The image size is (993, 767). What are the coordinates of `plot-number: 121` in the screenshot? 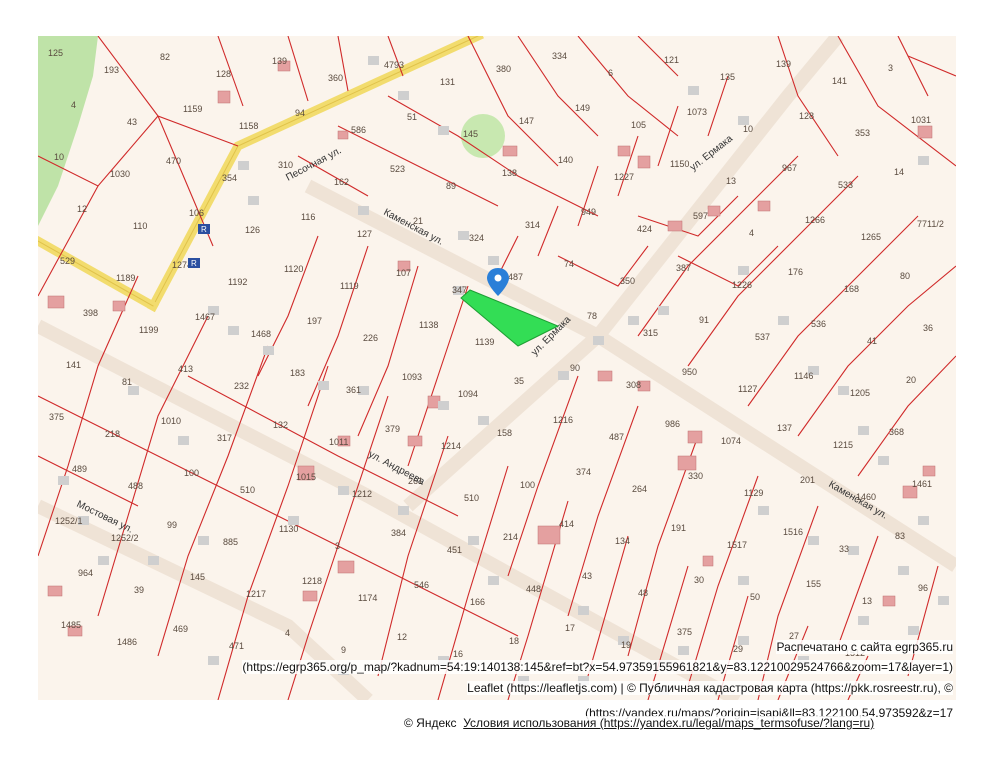 It's located at (671, 60).